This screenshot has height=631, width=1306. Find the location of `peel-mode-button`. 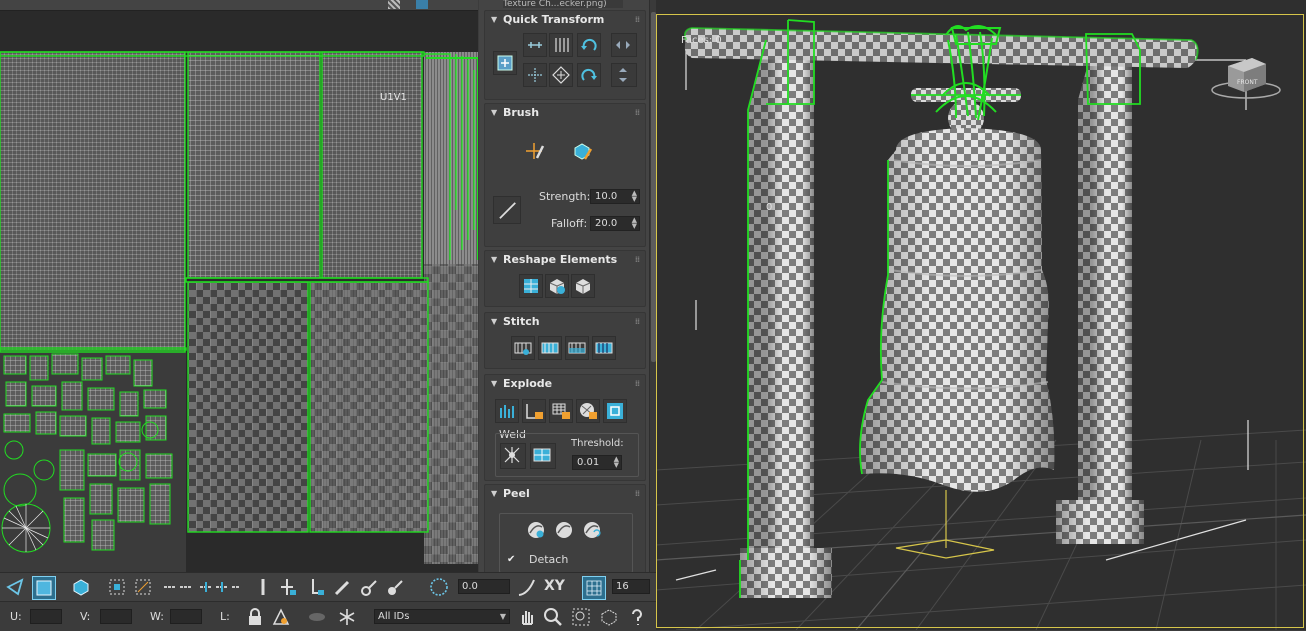

peel-mode-button is located at coordinates (565, 531).